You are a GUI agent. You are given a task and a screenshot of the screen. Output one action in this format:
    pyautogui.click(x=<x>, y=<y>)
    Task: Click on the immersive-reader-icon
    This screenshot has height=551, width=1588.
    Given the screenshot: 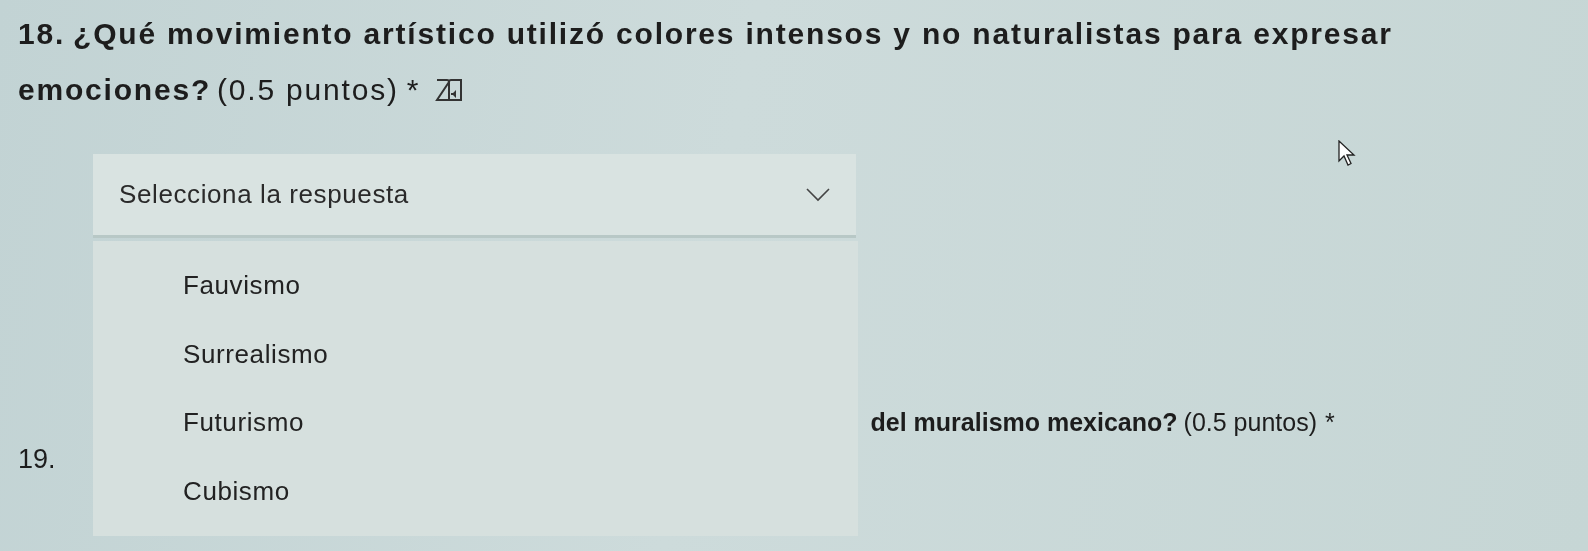 What is the action you would take?
    pyautogui.click(x=449, y=90)
    